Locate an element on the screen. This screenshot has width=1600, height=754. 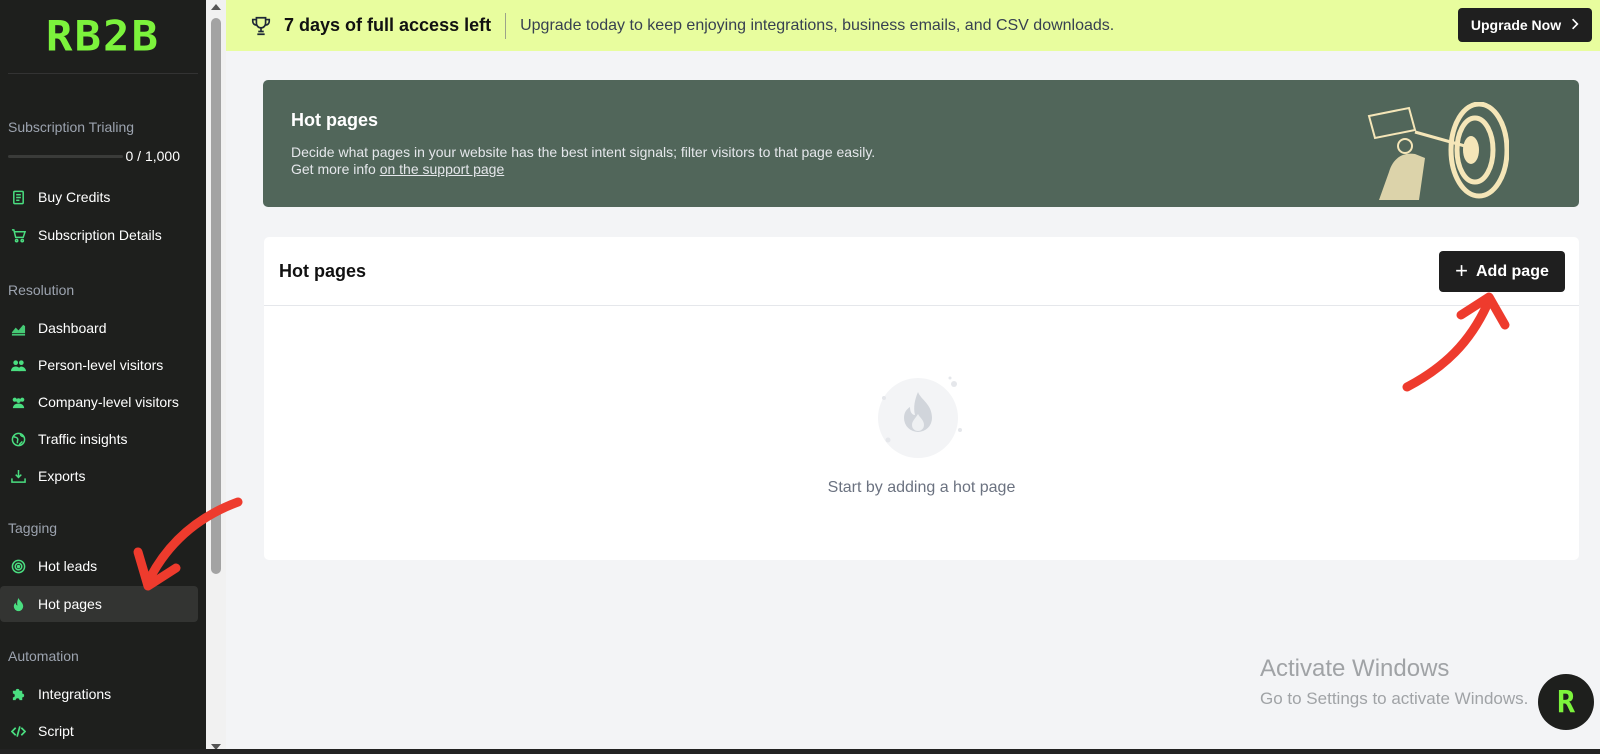
sidebar-item-label: Integrations is located at coordinates (75, 694).